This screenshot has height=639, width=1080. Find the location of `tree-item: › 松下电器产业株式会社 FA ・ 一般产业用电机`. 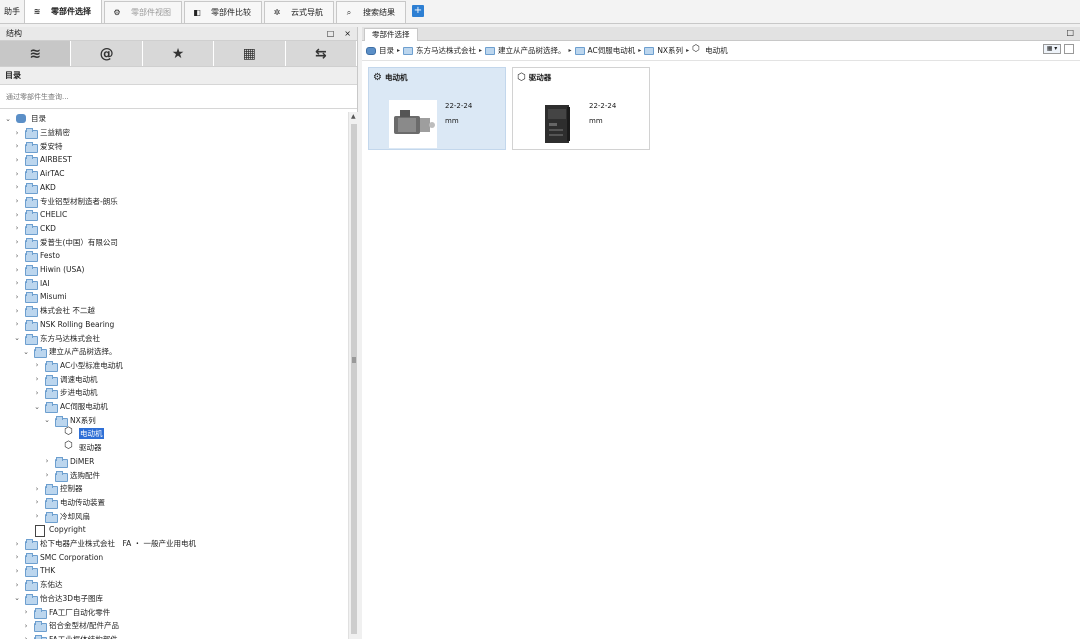

tree-item: › 松下电器产业株式会社 FA ・ 一般产业用电机 is located at coordinates (104, 544).